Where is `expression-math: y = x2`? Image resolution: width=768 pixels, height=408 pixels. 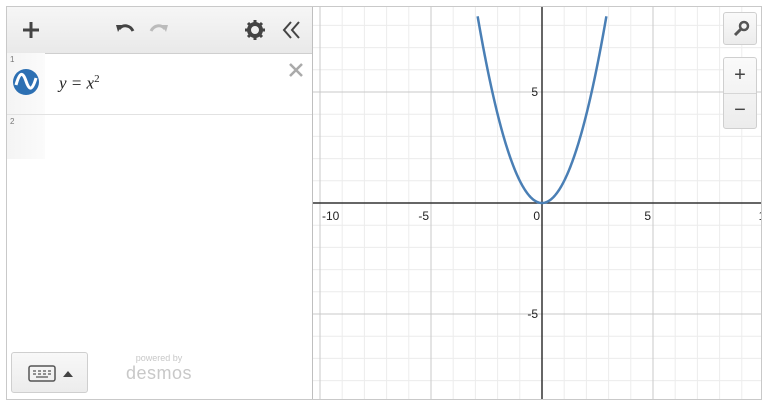
expression-math: y = x2 is located at coordinates (79, 83).